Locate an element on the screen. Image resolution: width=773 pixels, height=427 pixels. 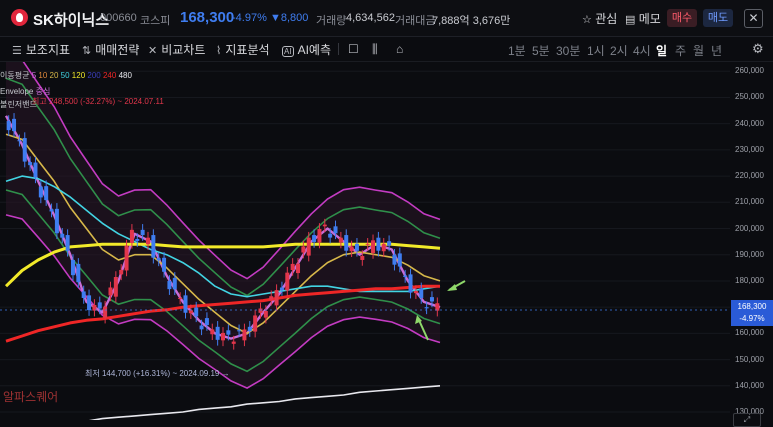
price-axis-label: 210,000 is located at coordinates (749, 202).